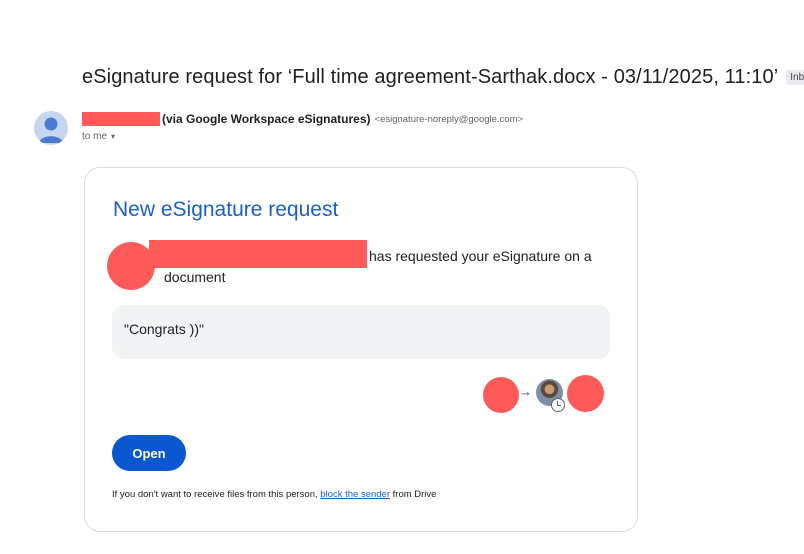  What do you see at coordinates (525, 391) in the screenshot?
I see `arrow-right-icon: →` at bounding box center [525, 391].